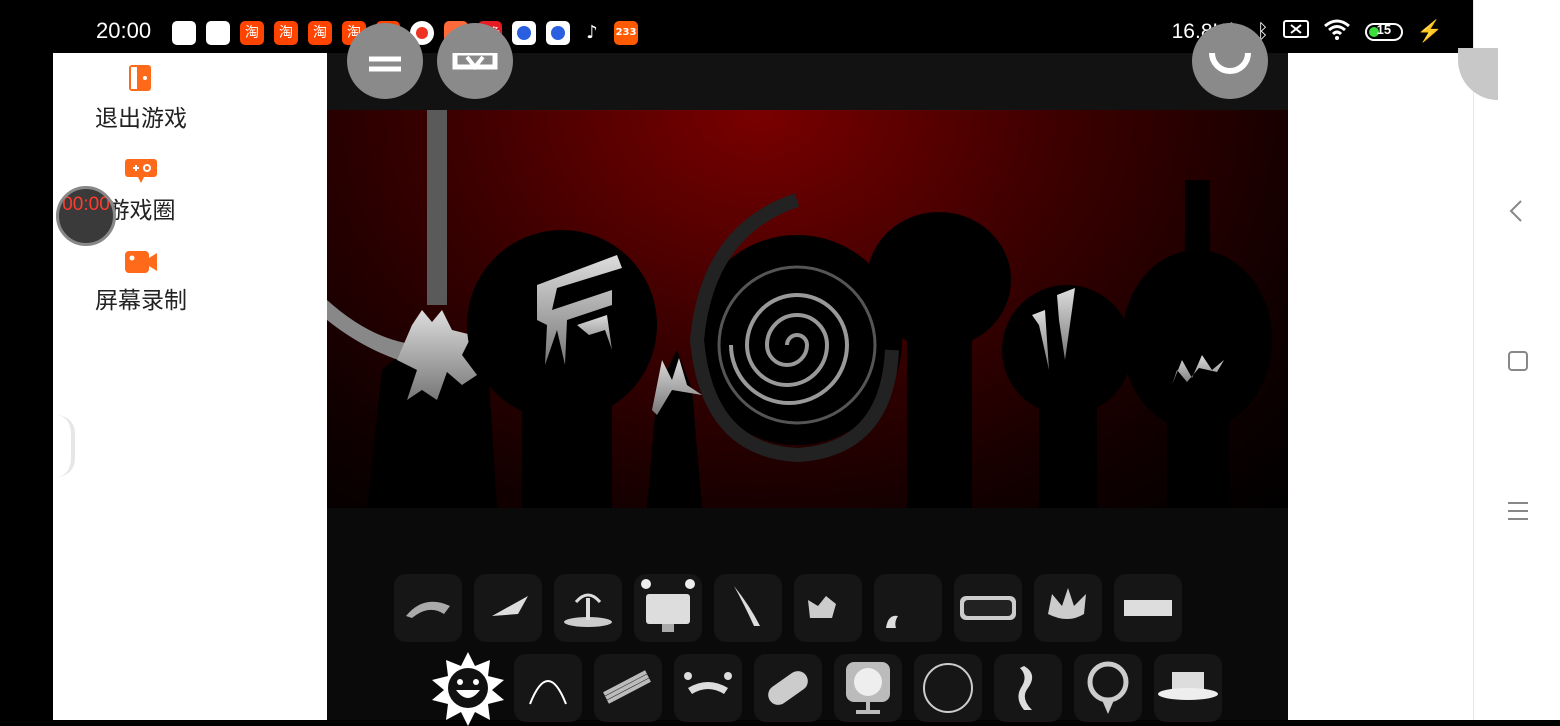 The height and width of the screenshot is (726, 1560). I want to click on battery-icon: 15, so click(1383, 31).